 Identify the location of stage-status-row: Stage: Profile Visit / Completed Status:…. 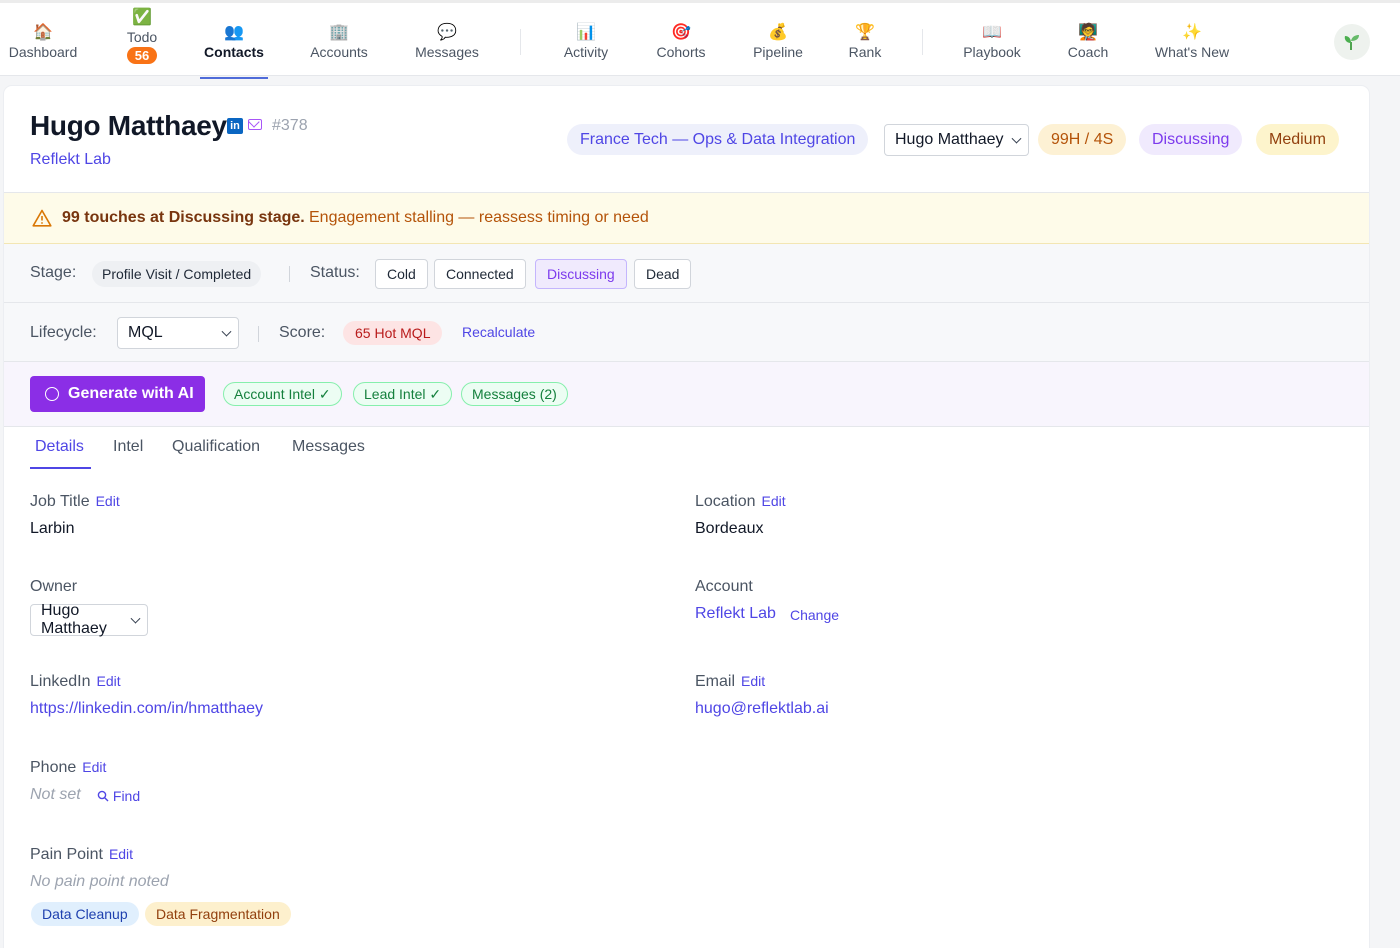
(686, 273).